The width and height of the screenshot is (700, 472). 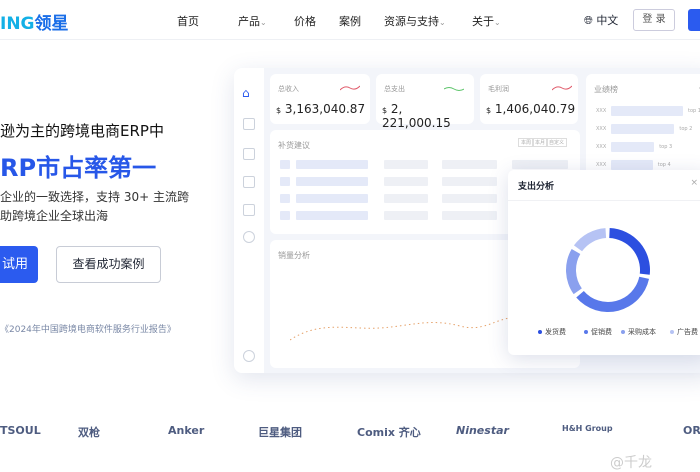 I want to click on sales-title: 销量分析, so click(x=294, y=255).